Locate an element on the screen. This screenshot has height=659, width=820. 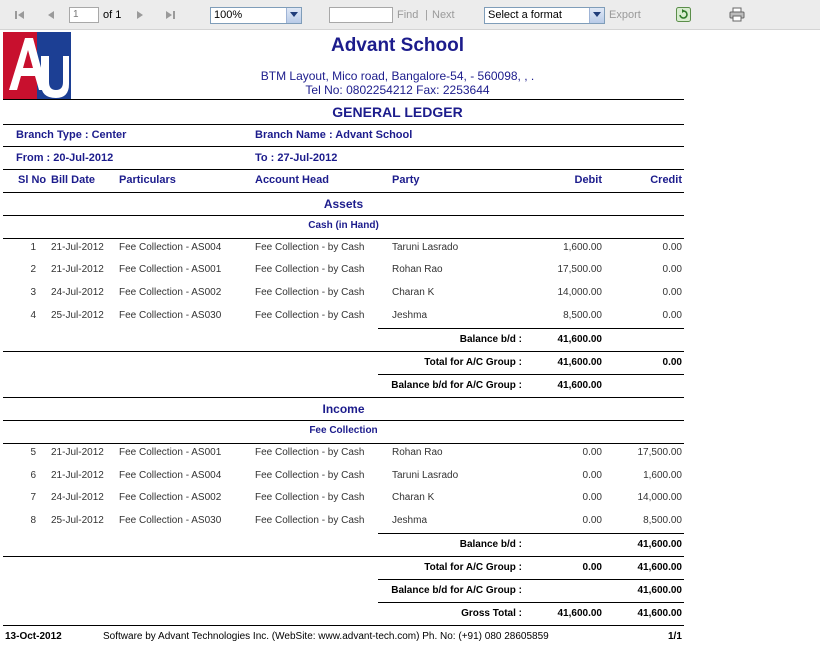
column-header-party: Party is located at coordinates (406, 180).